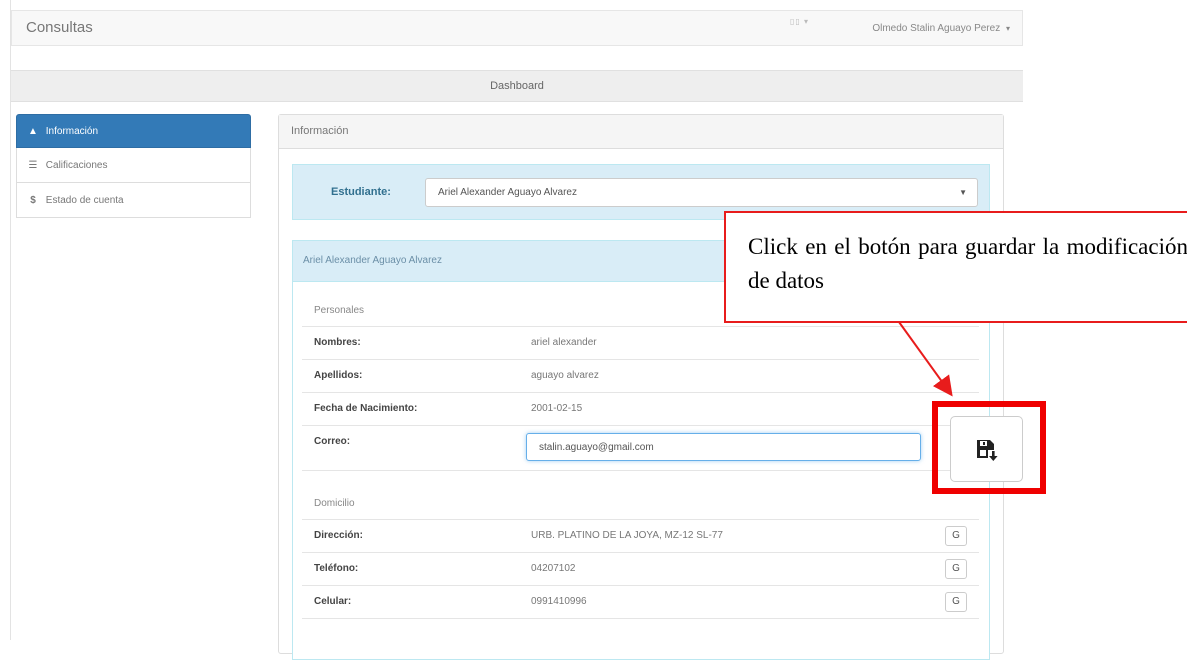 The width and height of the screenshot is (1187, 660). What do you see at coordinates (925, 359) in the screenshot?
I see `annotation-arrow` at bounding box center [925, 359].